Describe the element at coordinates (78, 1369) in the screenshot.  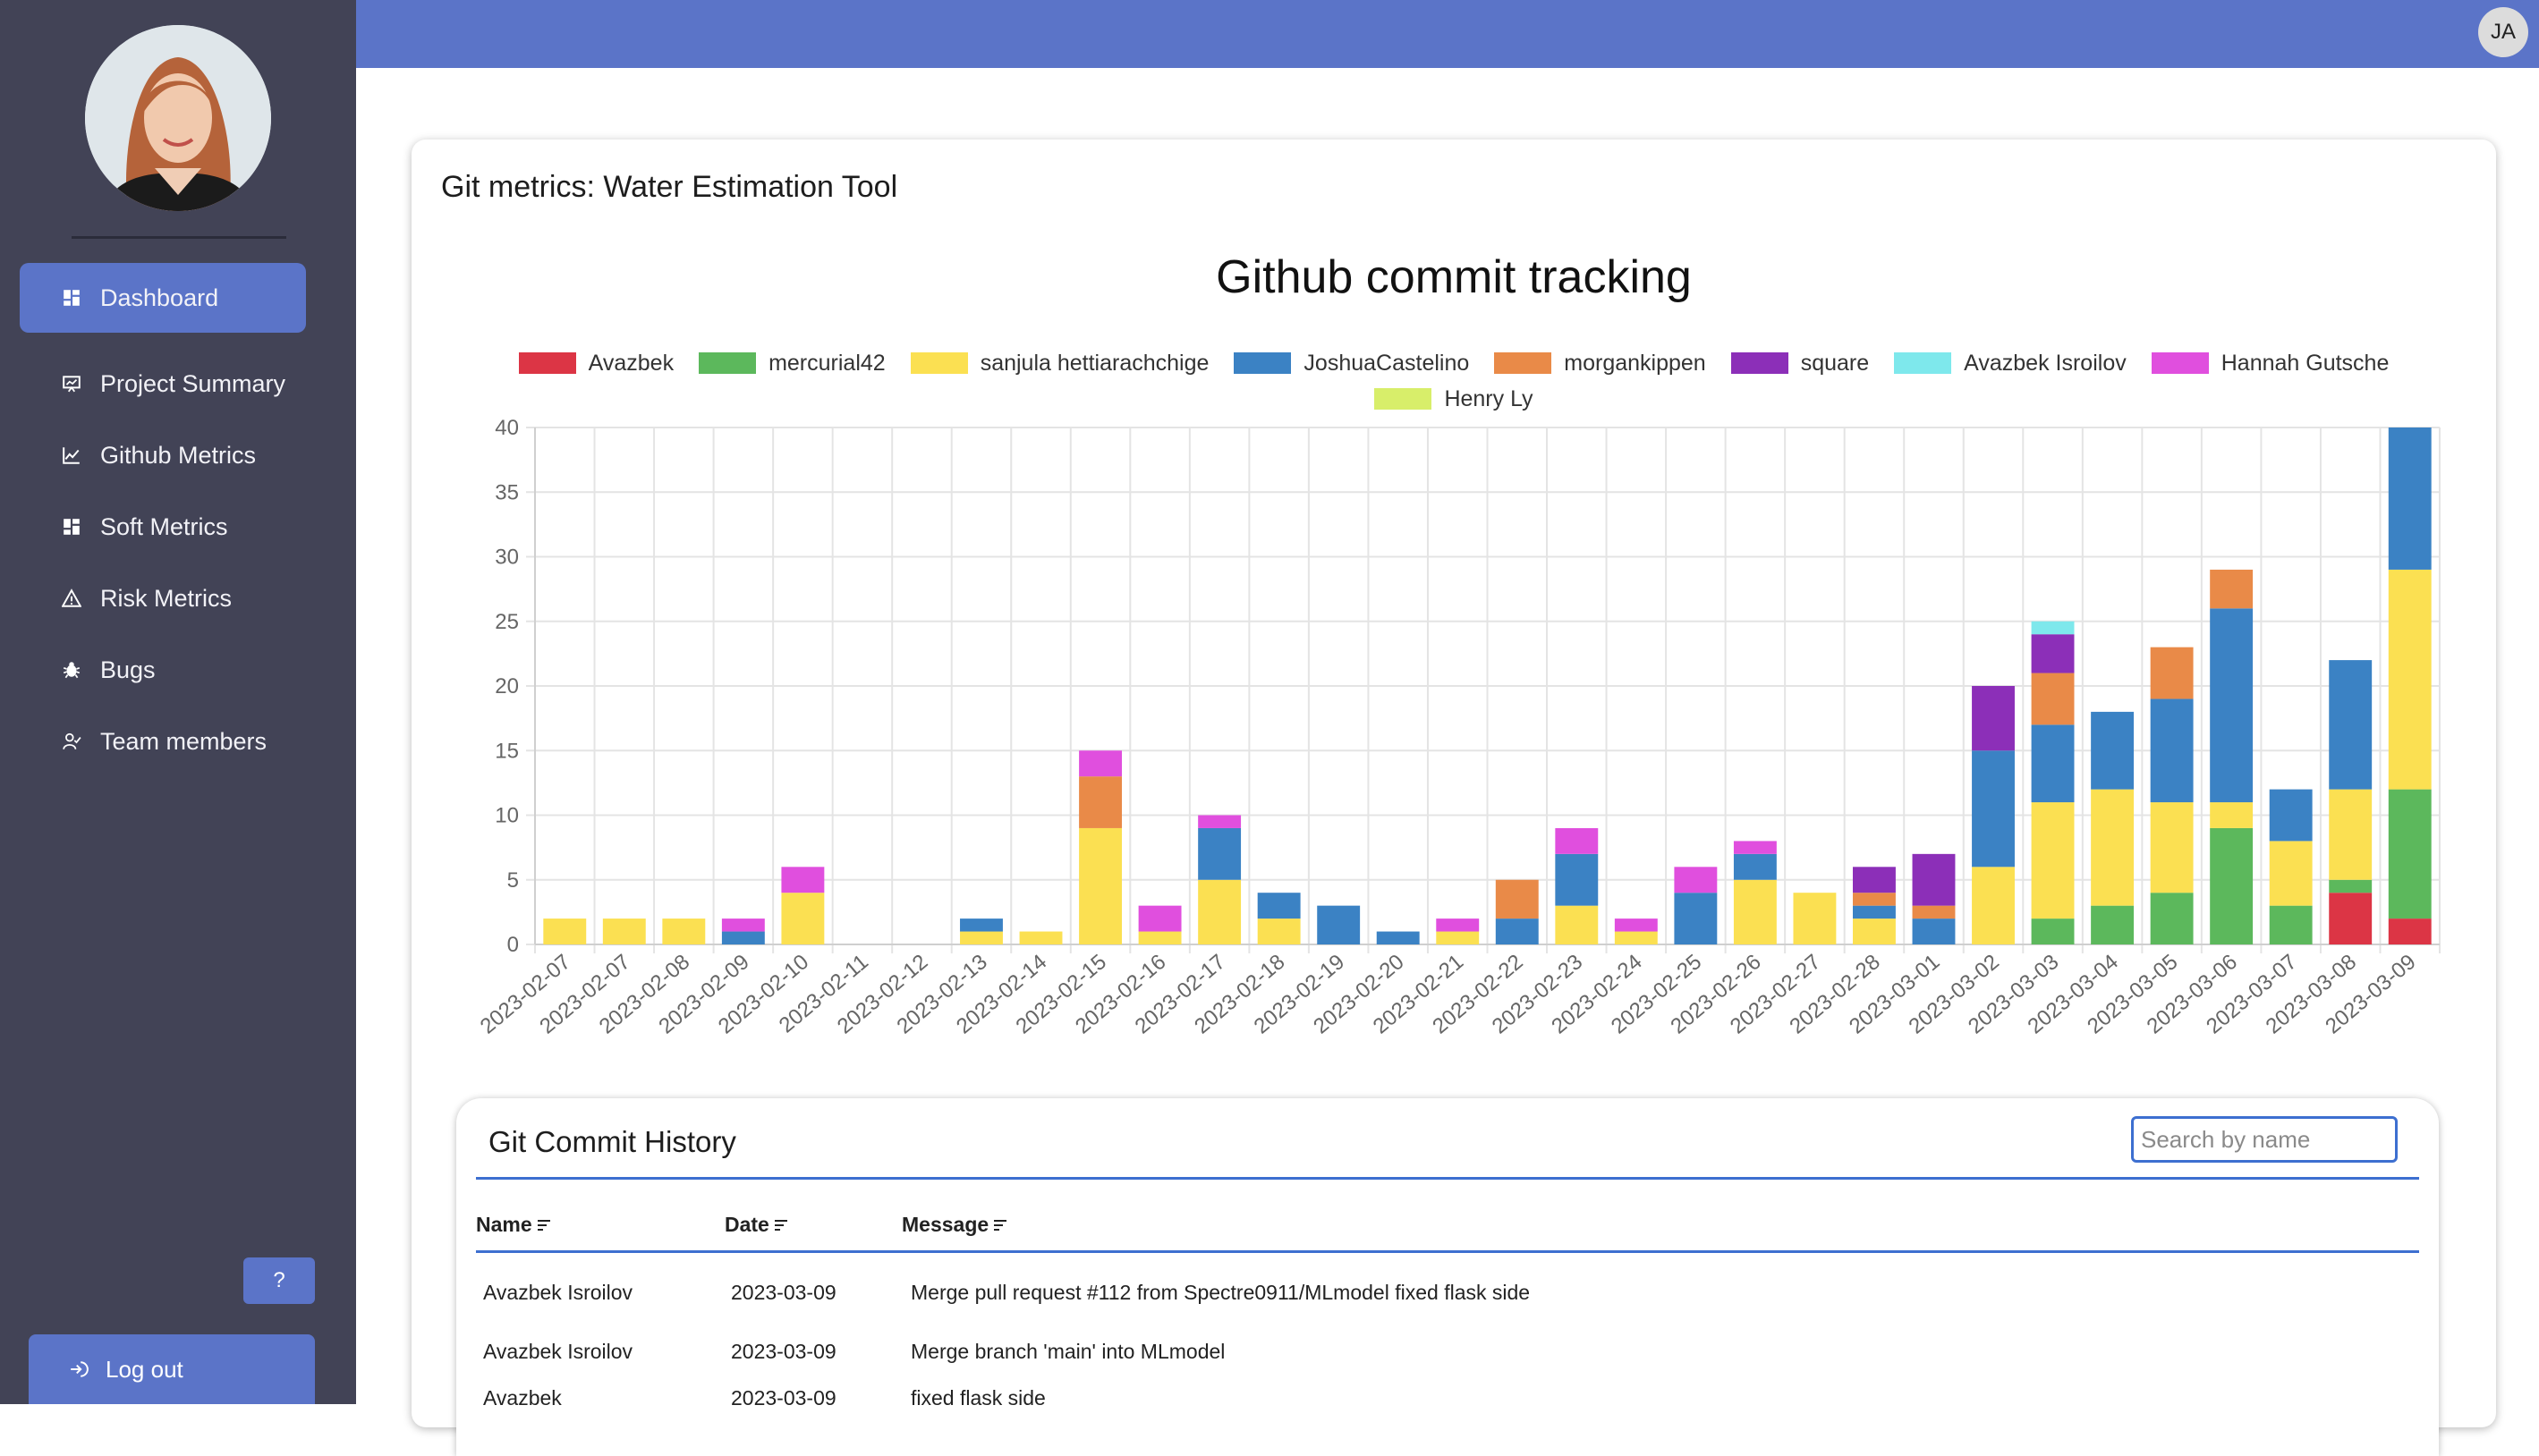
I see `logout-icon` at that location.